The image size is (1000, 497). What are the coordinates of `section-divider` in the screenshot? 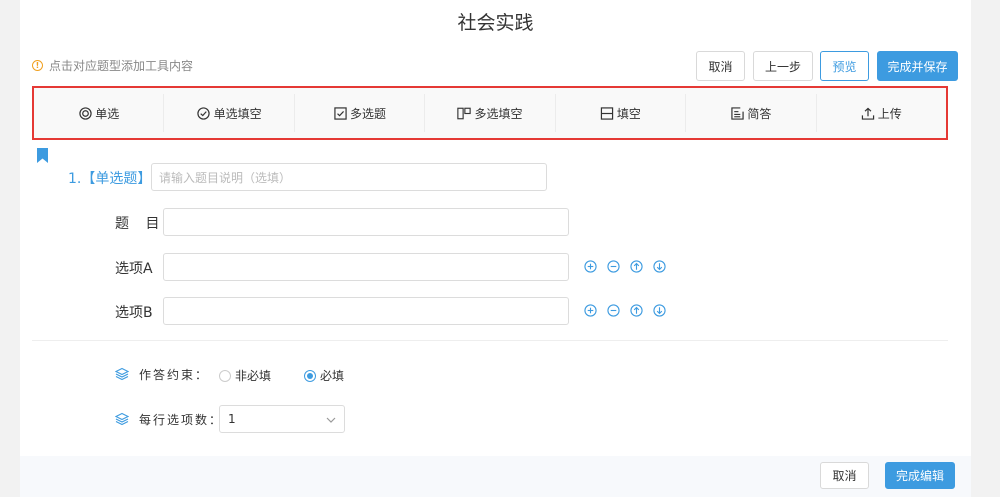 It's located at (490, 340).